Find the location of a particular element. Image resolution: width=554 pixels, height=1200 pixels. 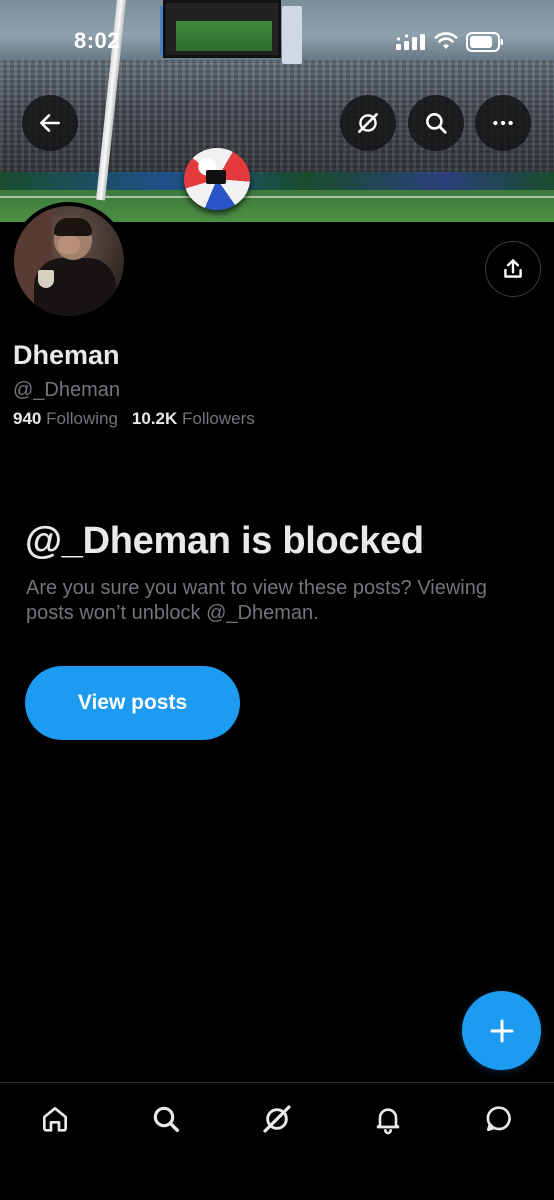

banner-pitch-line is located at coordinates (277, 197).